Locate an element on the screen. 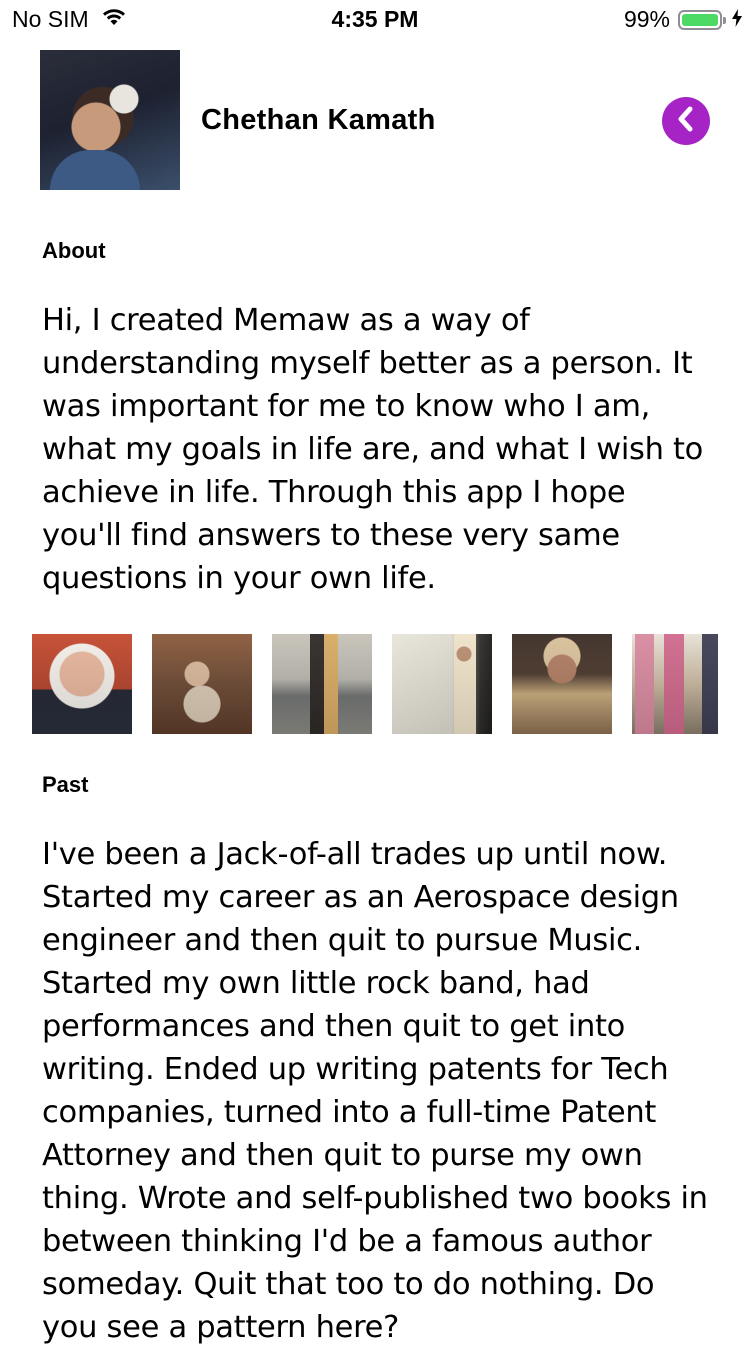 The height and width of the screenshot is (1349, 750). photo-strip is located at coordinates (375, 684).